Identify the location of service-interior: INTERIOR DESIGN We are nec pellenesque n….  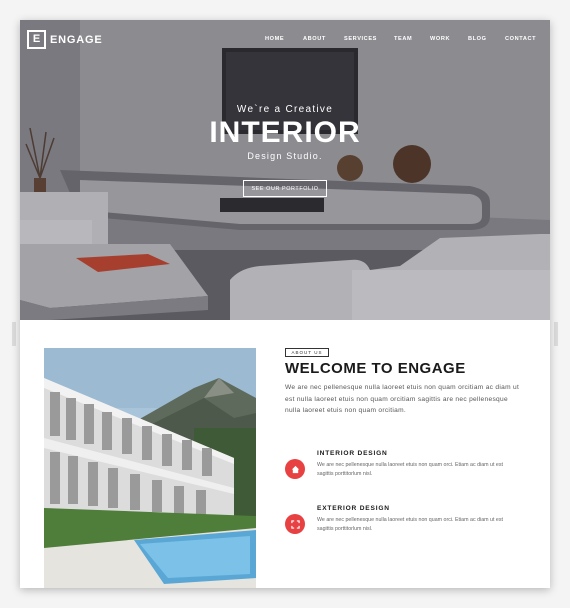
(405, 470).